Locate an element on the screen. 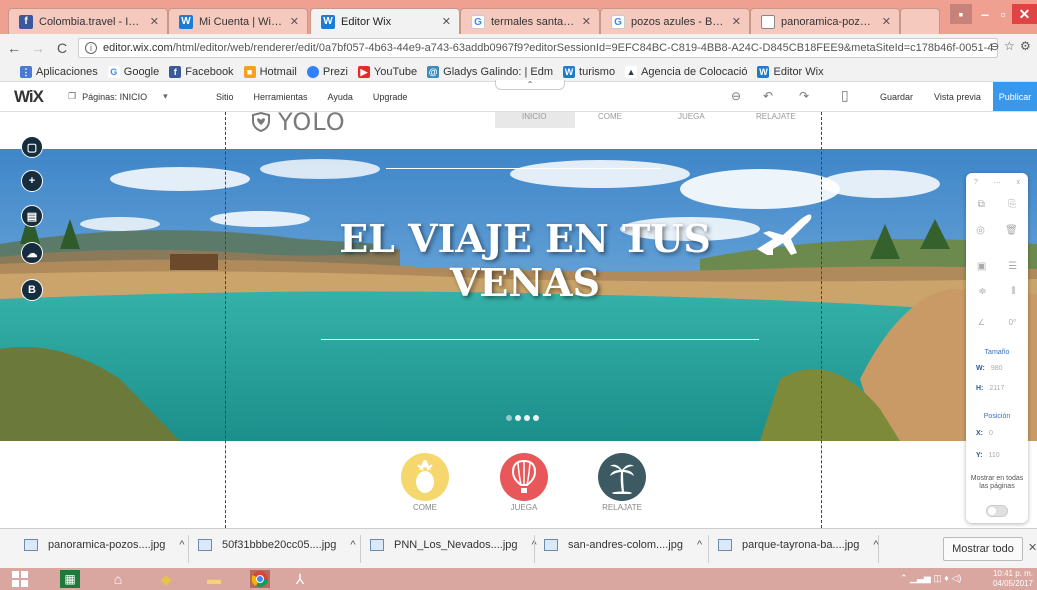 The image size is (1037, 590). site-nav-juega: JUEGA is located at coordinates (691, 116).